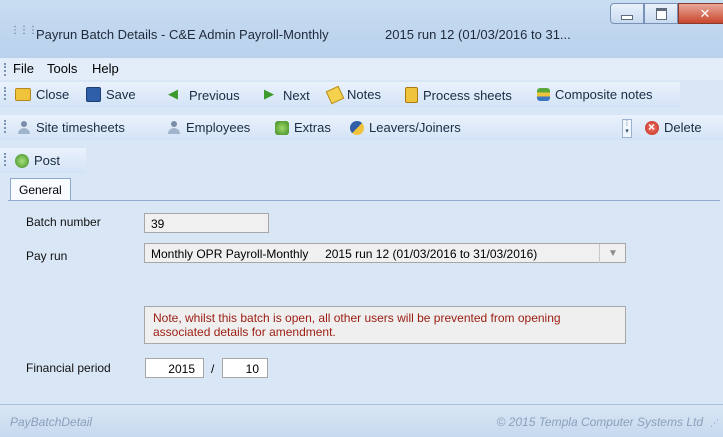 This screenshot has width=723, height=437. I want to click on employees-button: Employees, so click(208, 127).